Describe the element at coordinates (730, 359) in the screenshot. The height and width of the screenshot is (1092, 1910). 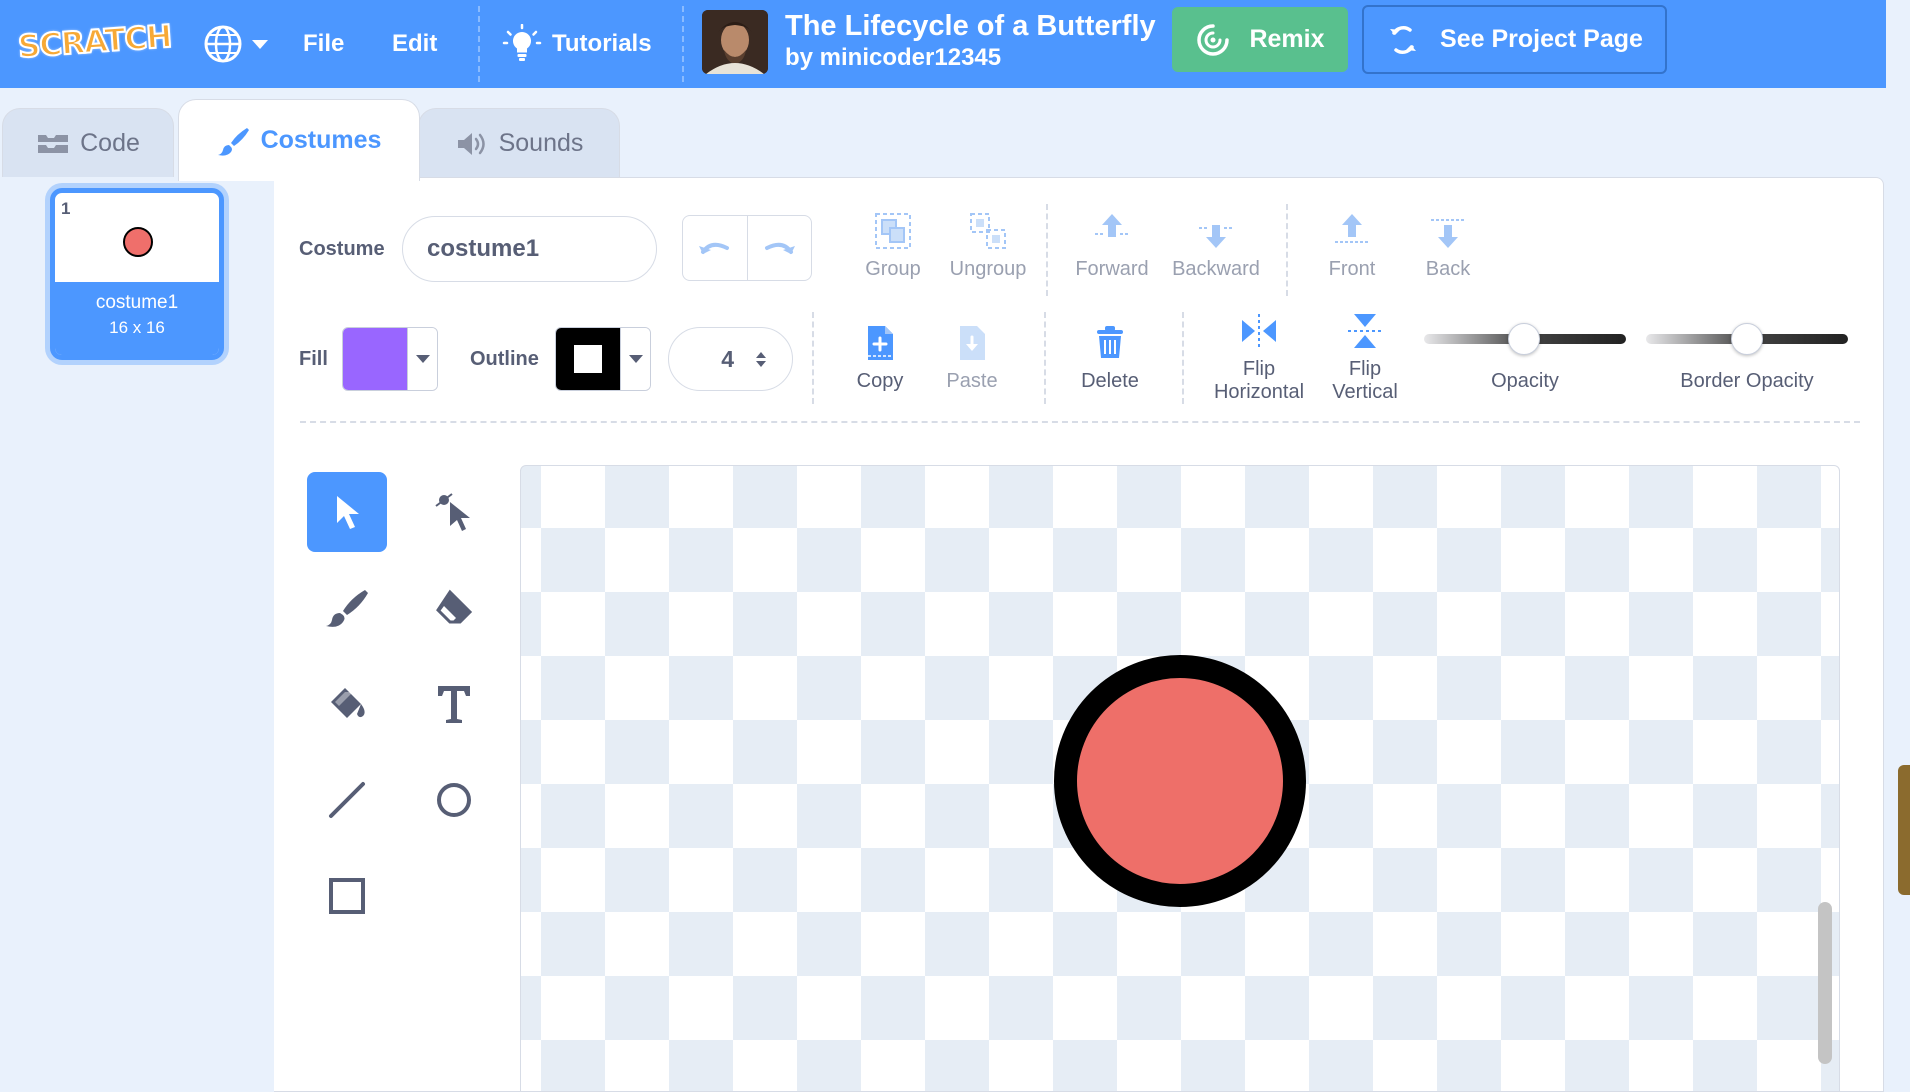
I see `outline-width-input: 4` at that location.